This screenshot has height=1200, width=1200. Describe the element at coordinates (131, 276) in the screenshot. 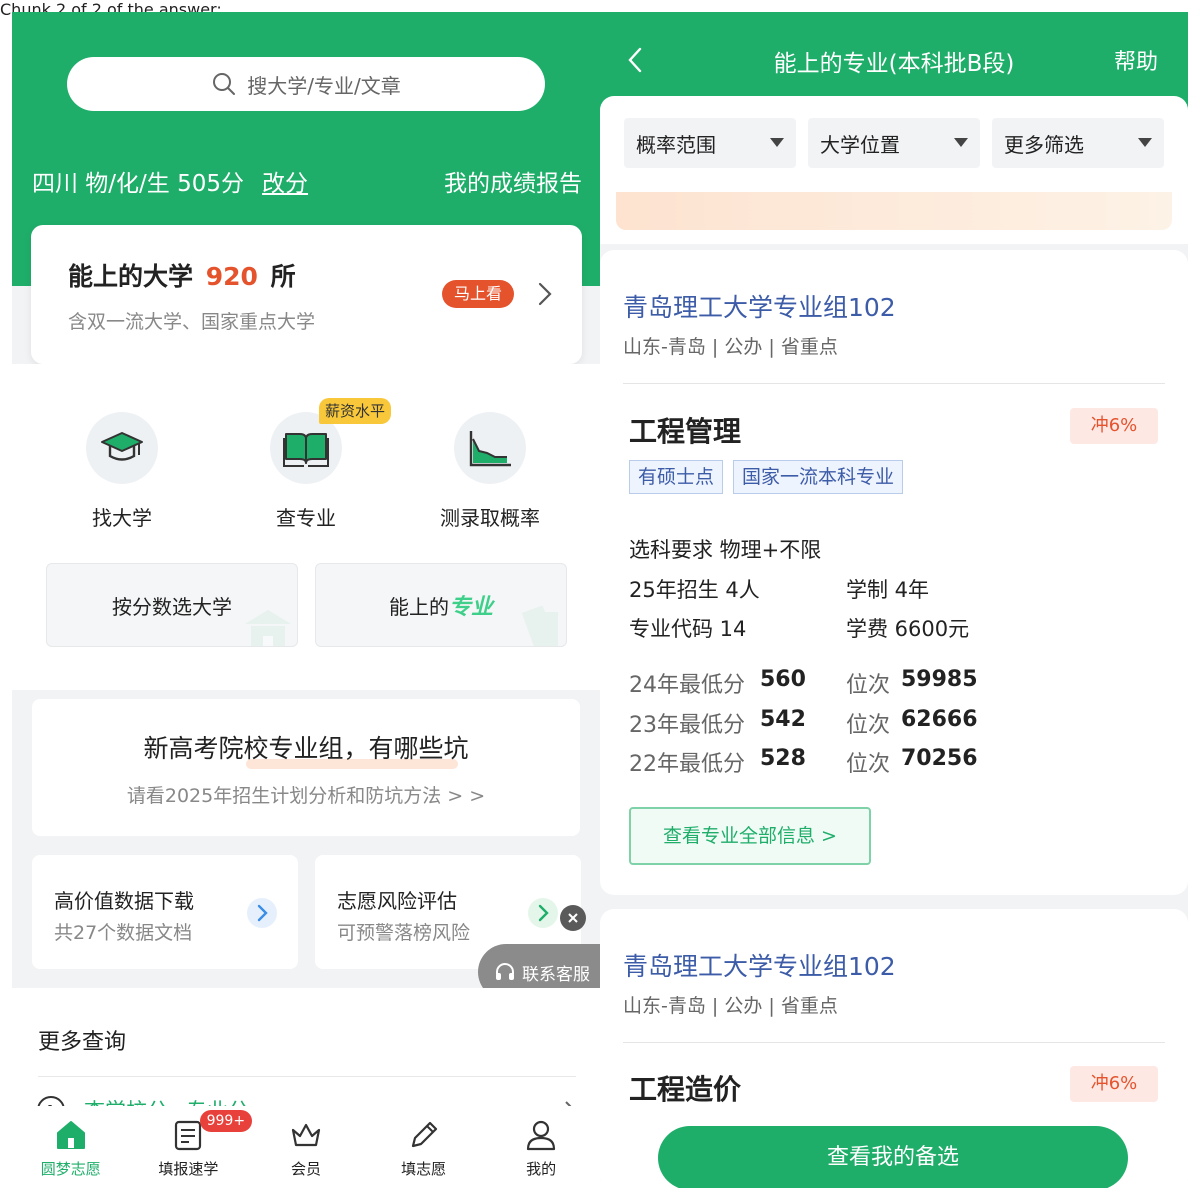

I see `colleges-title-prefix: 能上的大学` at that location.